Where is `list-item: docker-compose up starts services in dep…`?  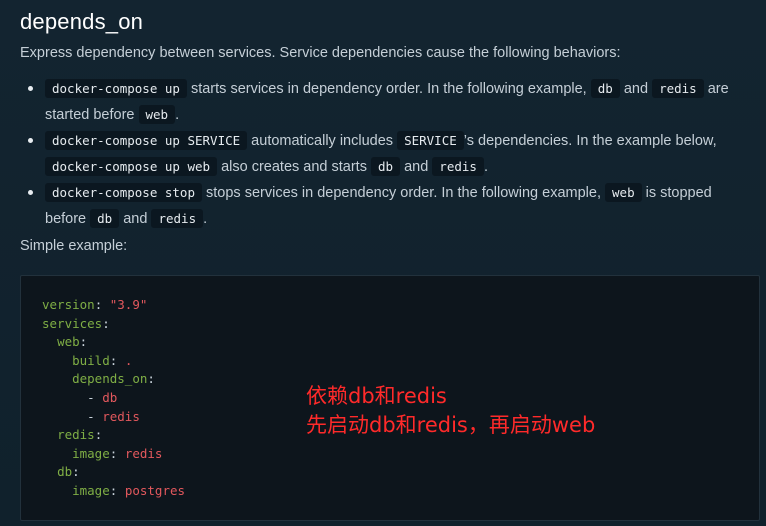
list-item: docker-compose up starts services in dep… is located at coordinates (382, 102).